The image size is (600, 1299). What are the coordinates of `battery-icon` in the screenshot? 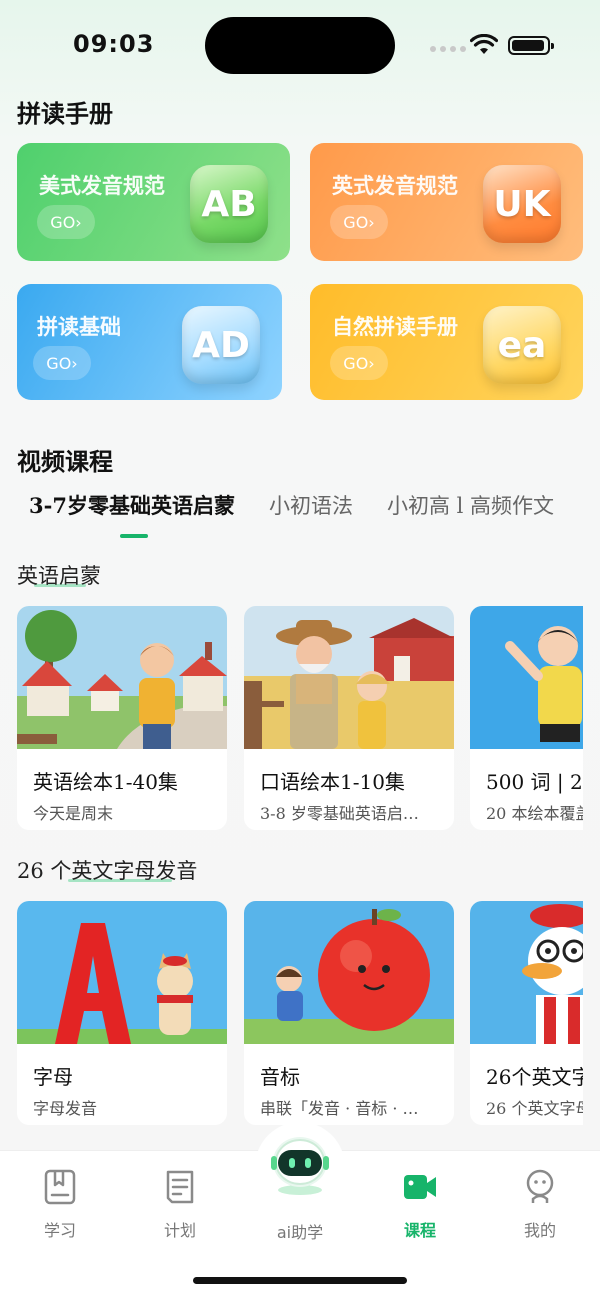 It's located at (531, 45).